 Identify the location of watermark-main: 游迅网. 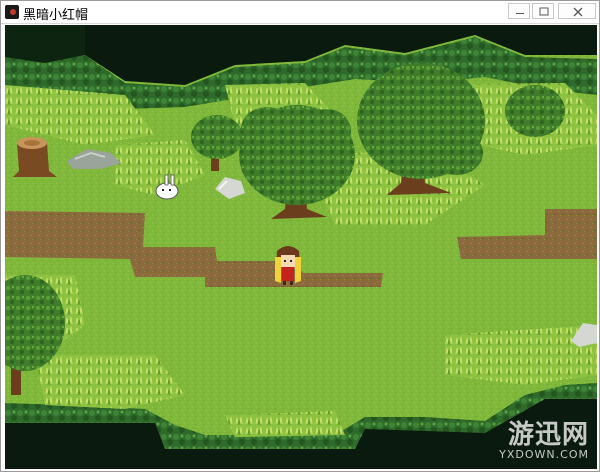
(548, 435).